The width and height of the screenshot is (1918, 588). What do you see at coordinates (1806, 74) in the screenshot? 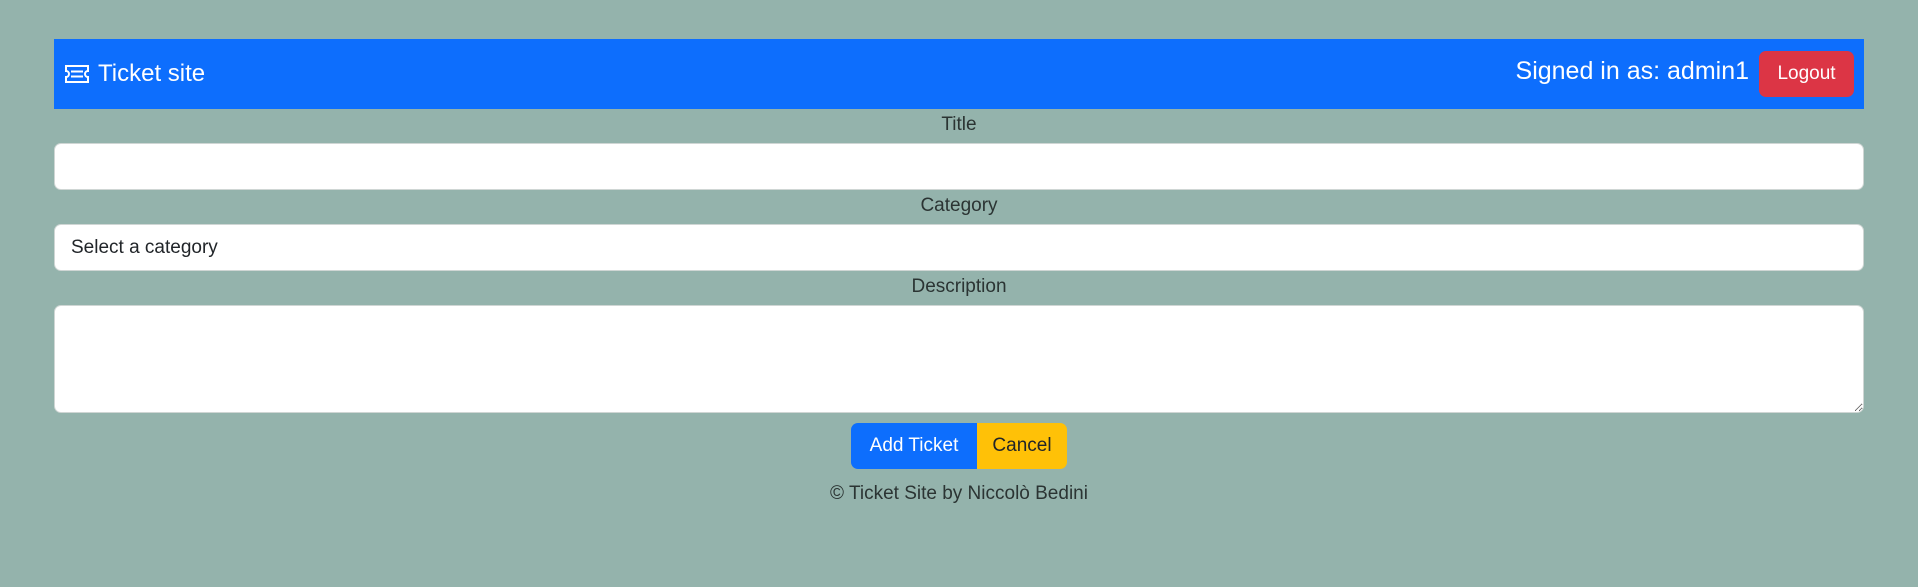
I see `logout-button: Logout` at bounding box center [1806, 74].